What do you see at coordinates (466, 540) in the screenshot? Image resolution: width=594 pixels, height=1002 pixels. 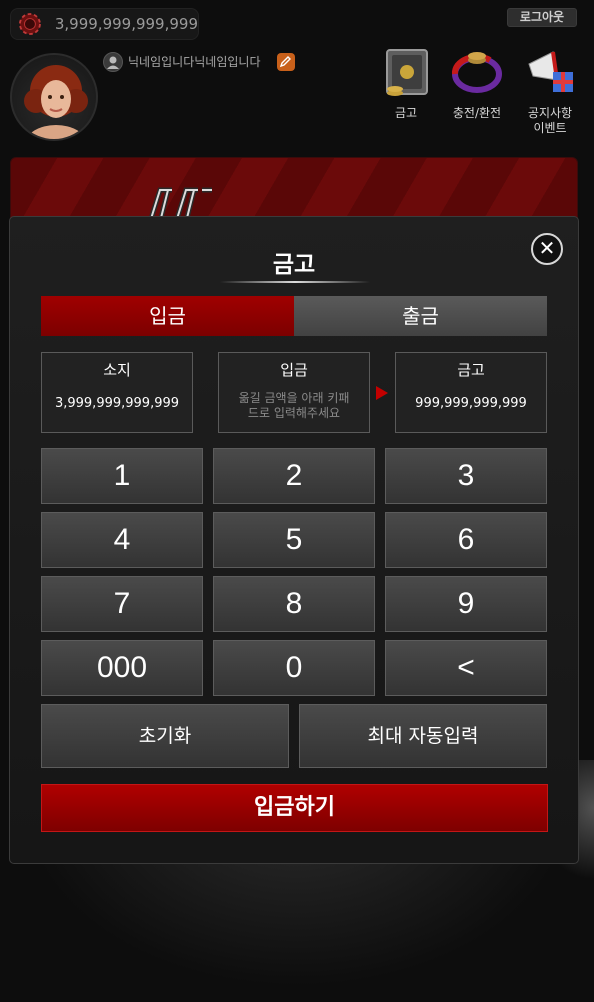 I see `key-6: 6` at bounding box center [466, 540].